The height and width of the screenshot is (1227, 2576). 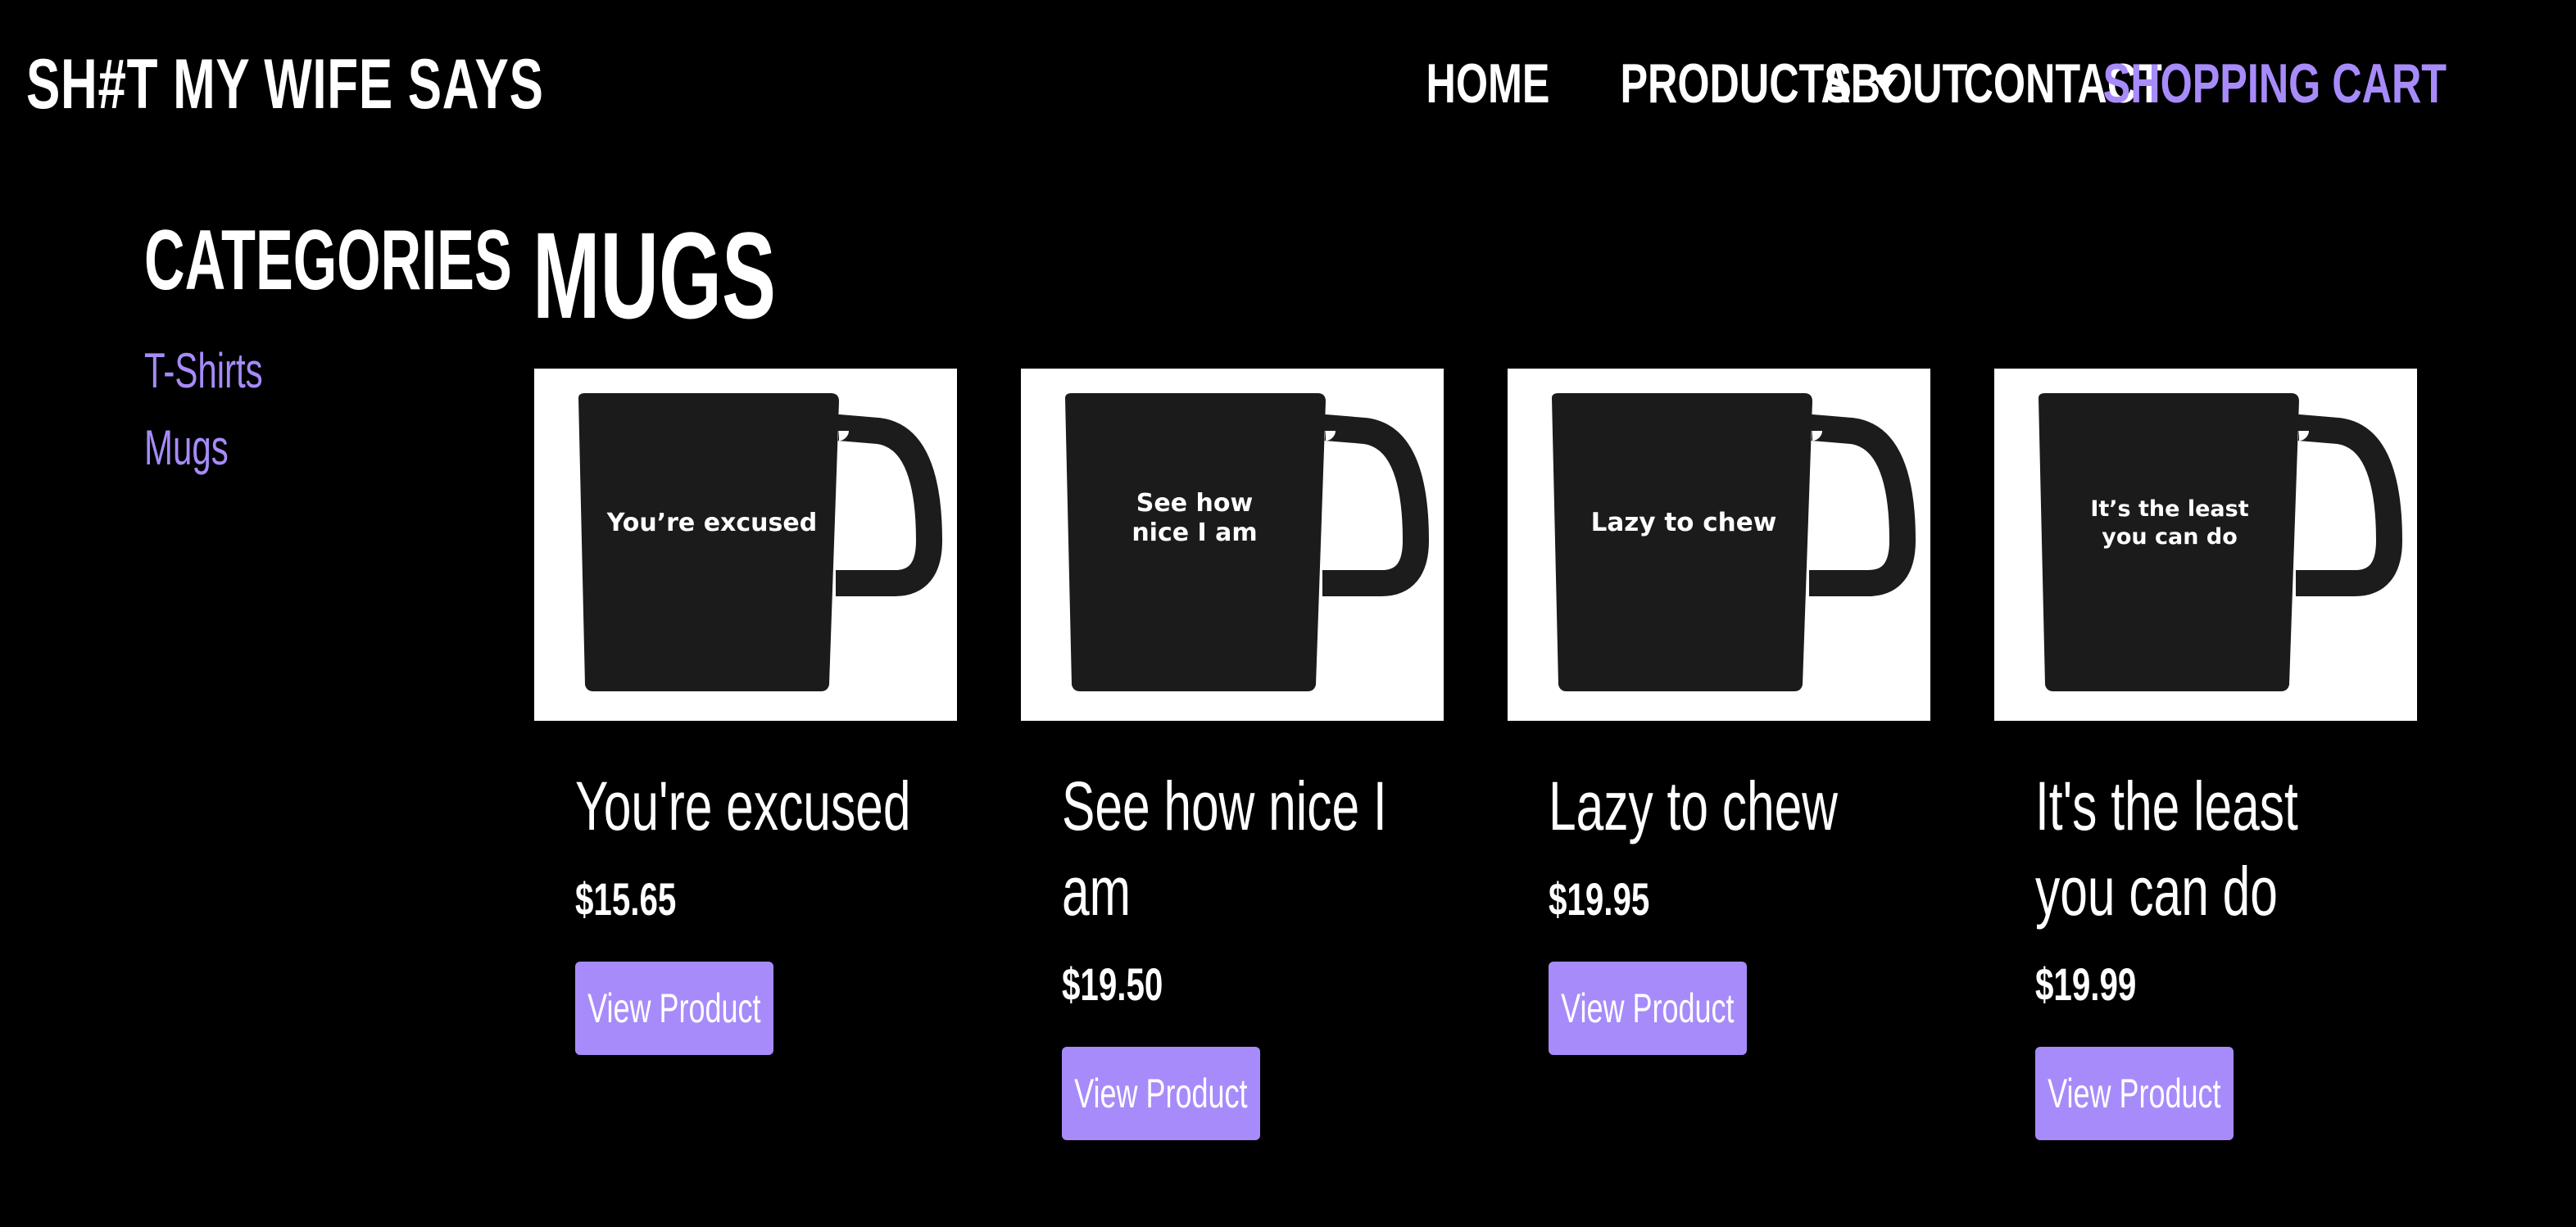 I want to click on nav-products-dropdown: PRODUCTS, so click(x=1734, y=83).